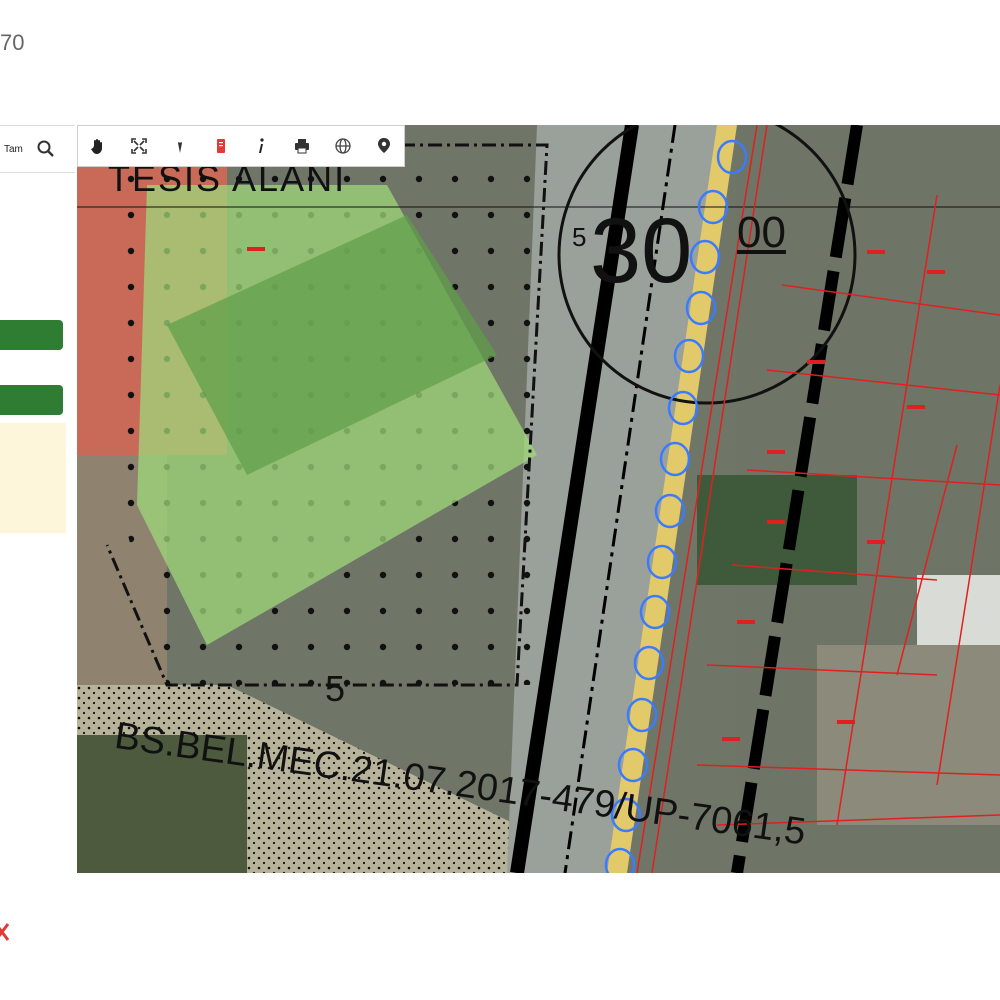 The width and height of the screenshot is (1000, 1000). I want to click on info-icon, so click(261, 146).